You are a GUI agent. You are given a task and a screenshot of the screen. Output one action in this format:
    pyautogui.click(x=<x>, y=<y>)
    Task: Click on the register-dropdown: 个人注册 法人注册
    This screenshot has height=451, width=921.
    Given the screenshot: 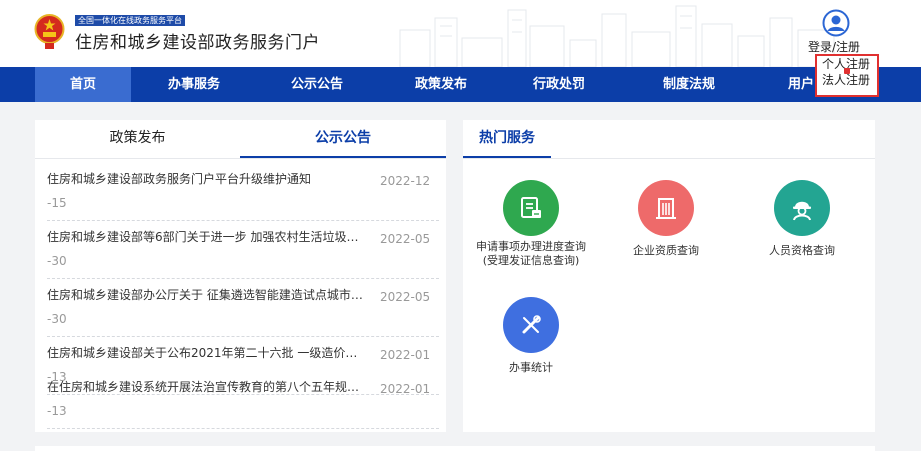 What is the action you would take?
    pyautogui.click(x=847, y=75)
    